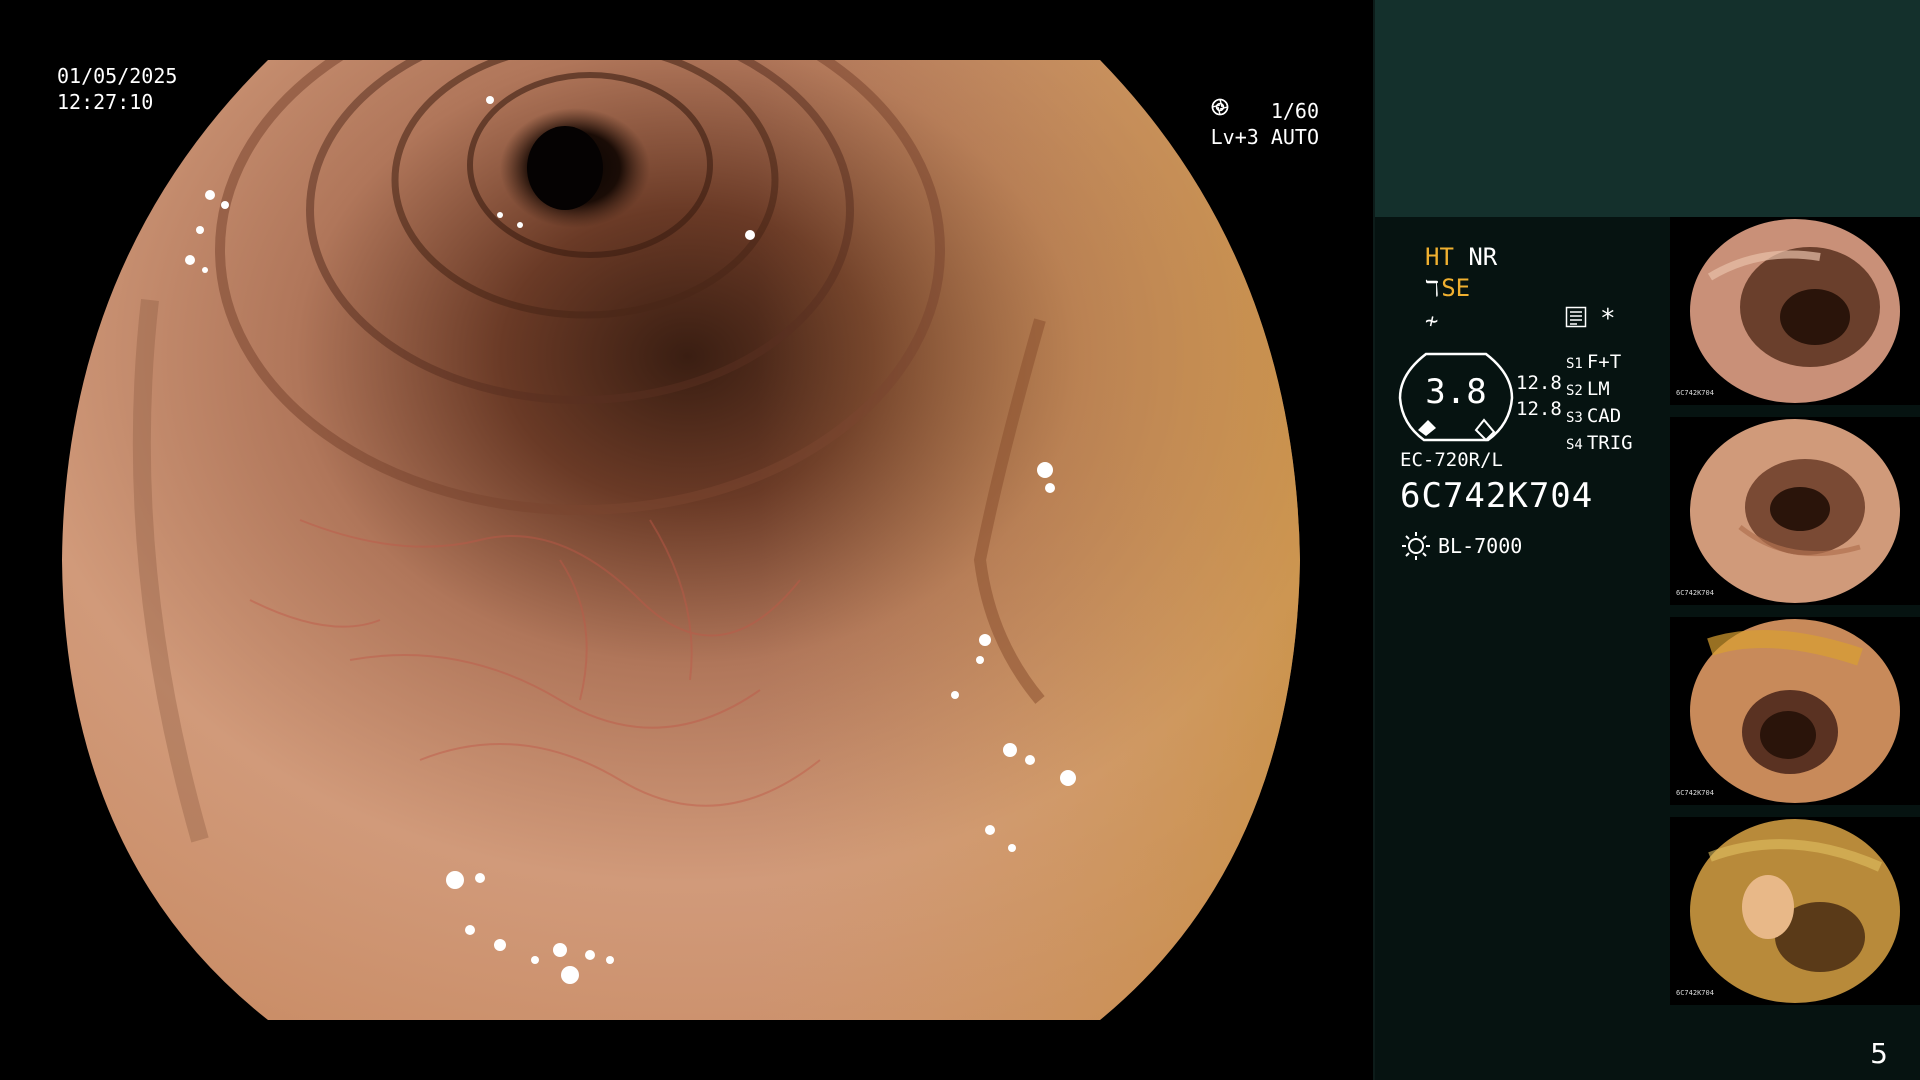  What do you see at coordinates (1219, 107) in the screenshot?
I see `auto-iris-icon` at bounding box center [1219, 107].